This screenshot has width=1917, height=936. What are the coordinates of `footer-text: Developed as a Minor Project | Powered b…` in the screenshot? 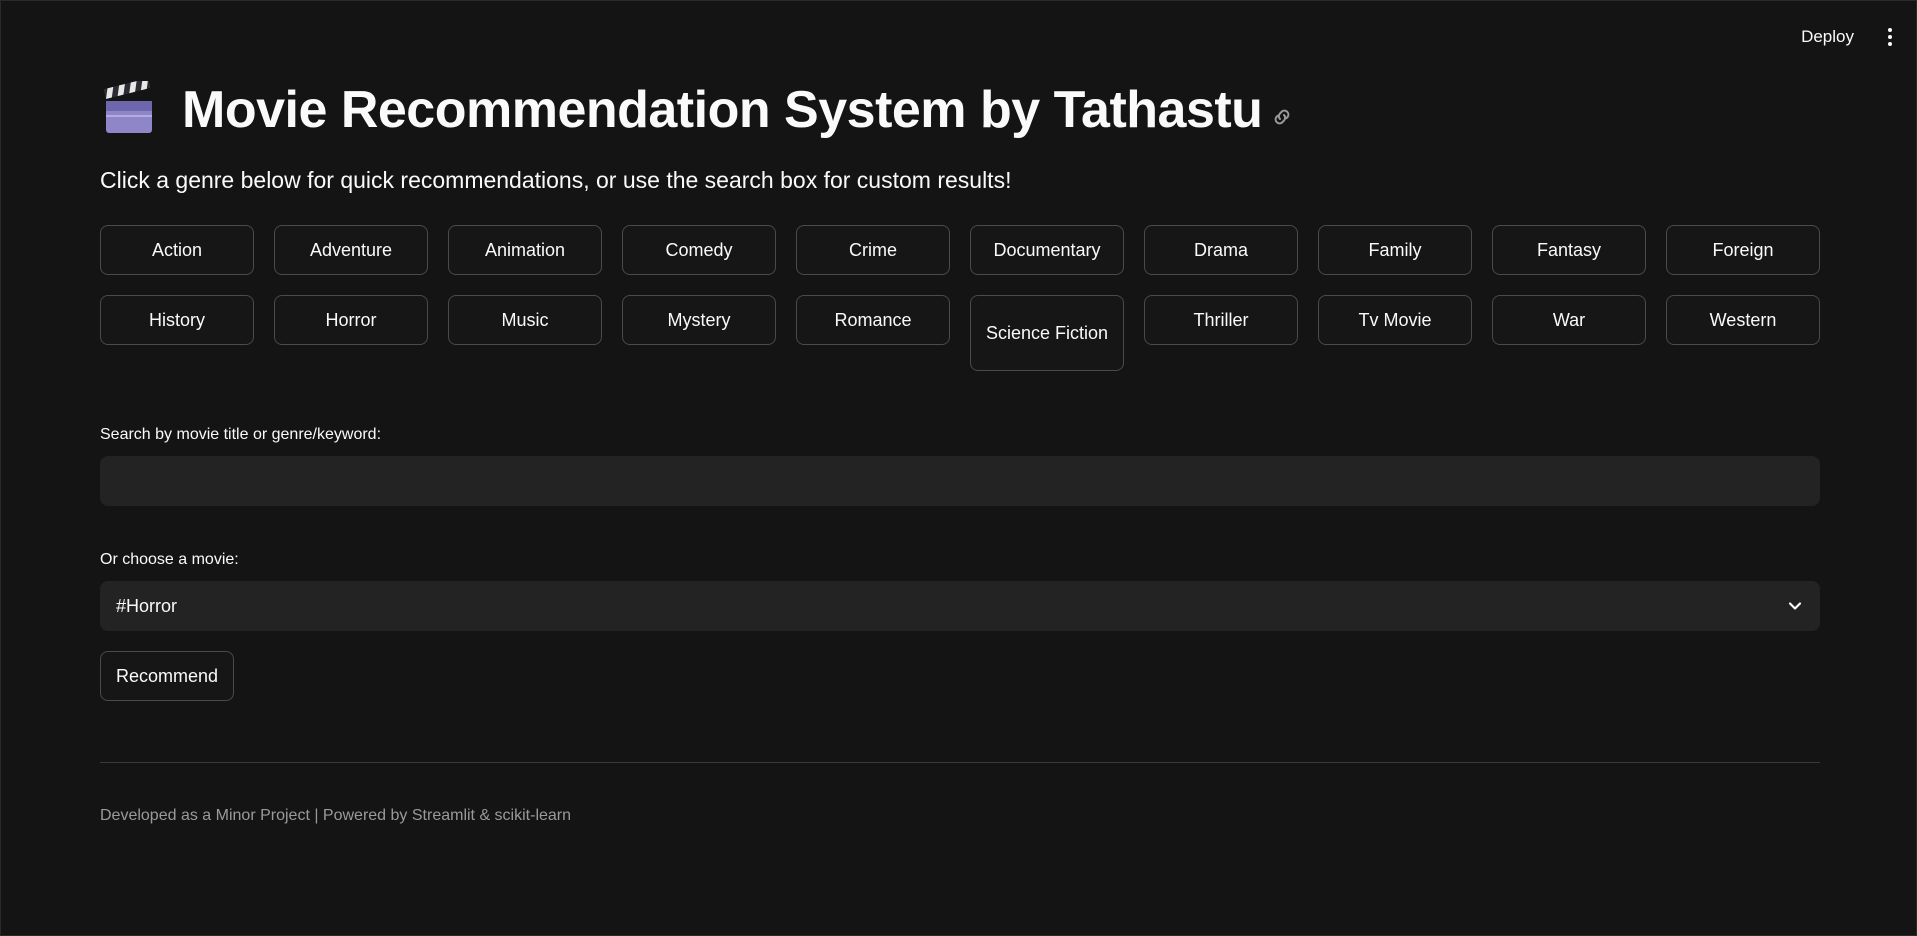 It's located at (336, 815).